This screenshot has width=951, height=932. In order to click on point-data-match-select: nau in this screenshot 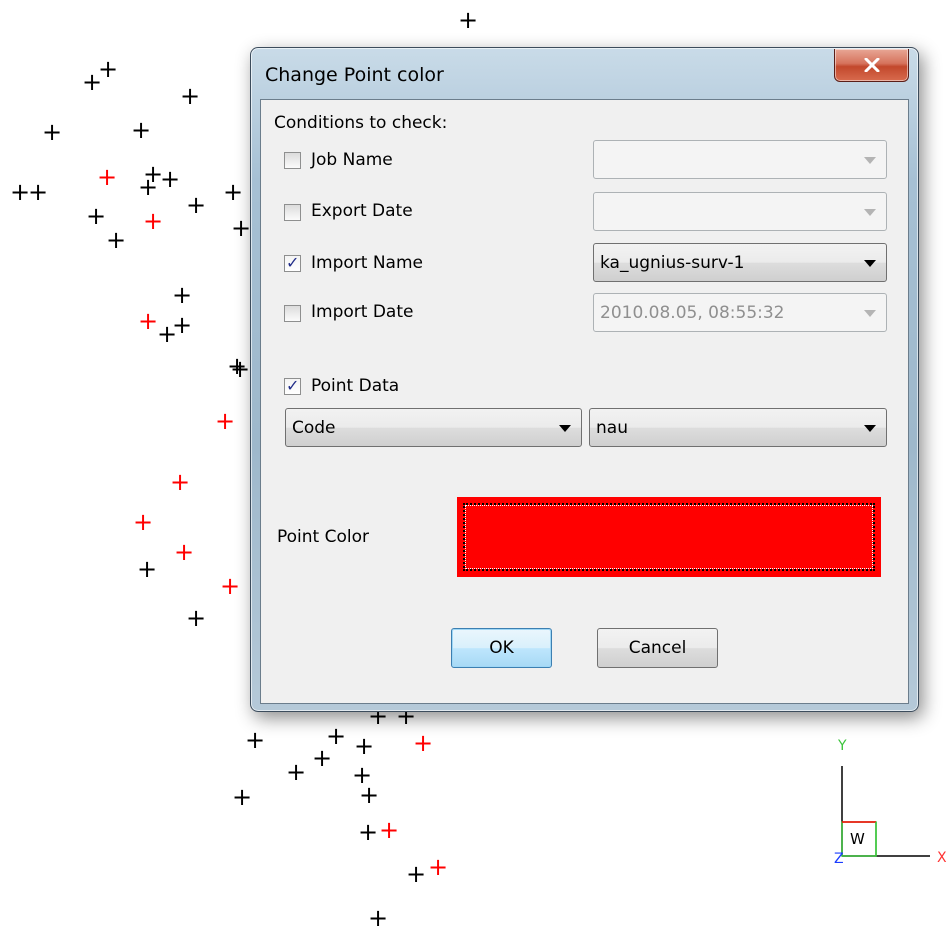, I will do `click(738, 427)`.